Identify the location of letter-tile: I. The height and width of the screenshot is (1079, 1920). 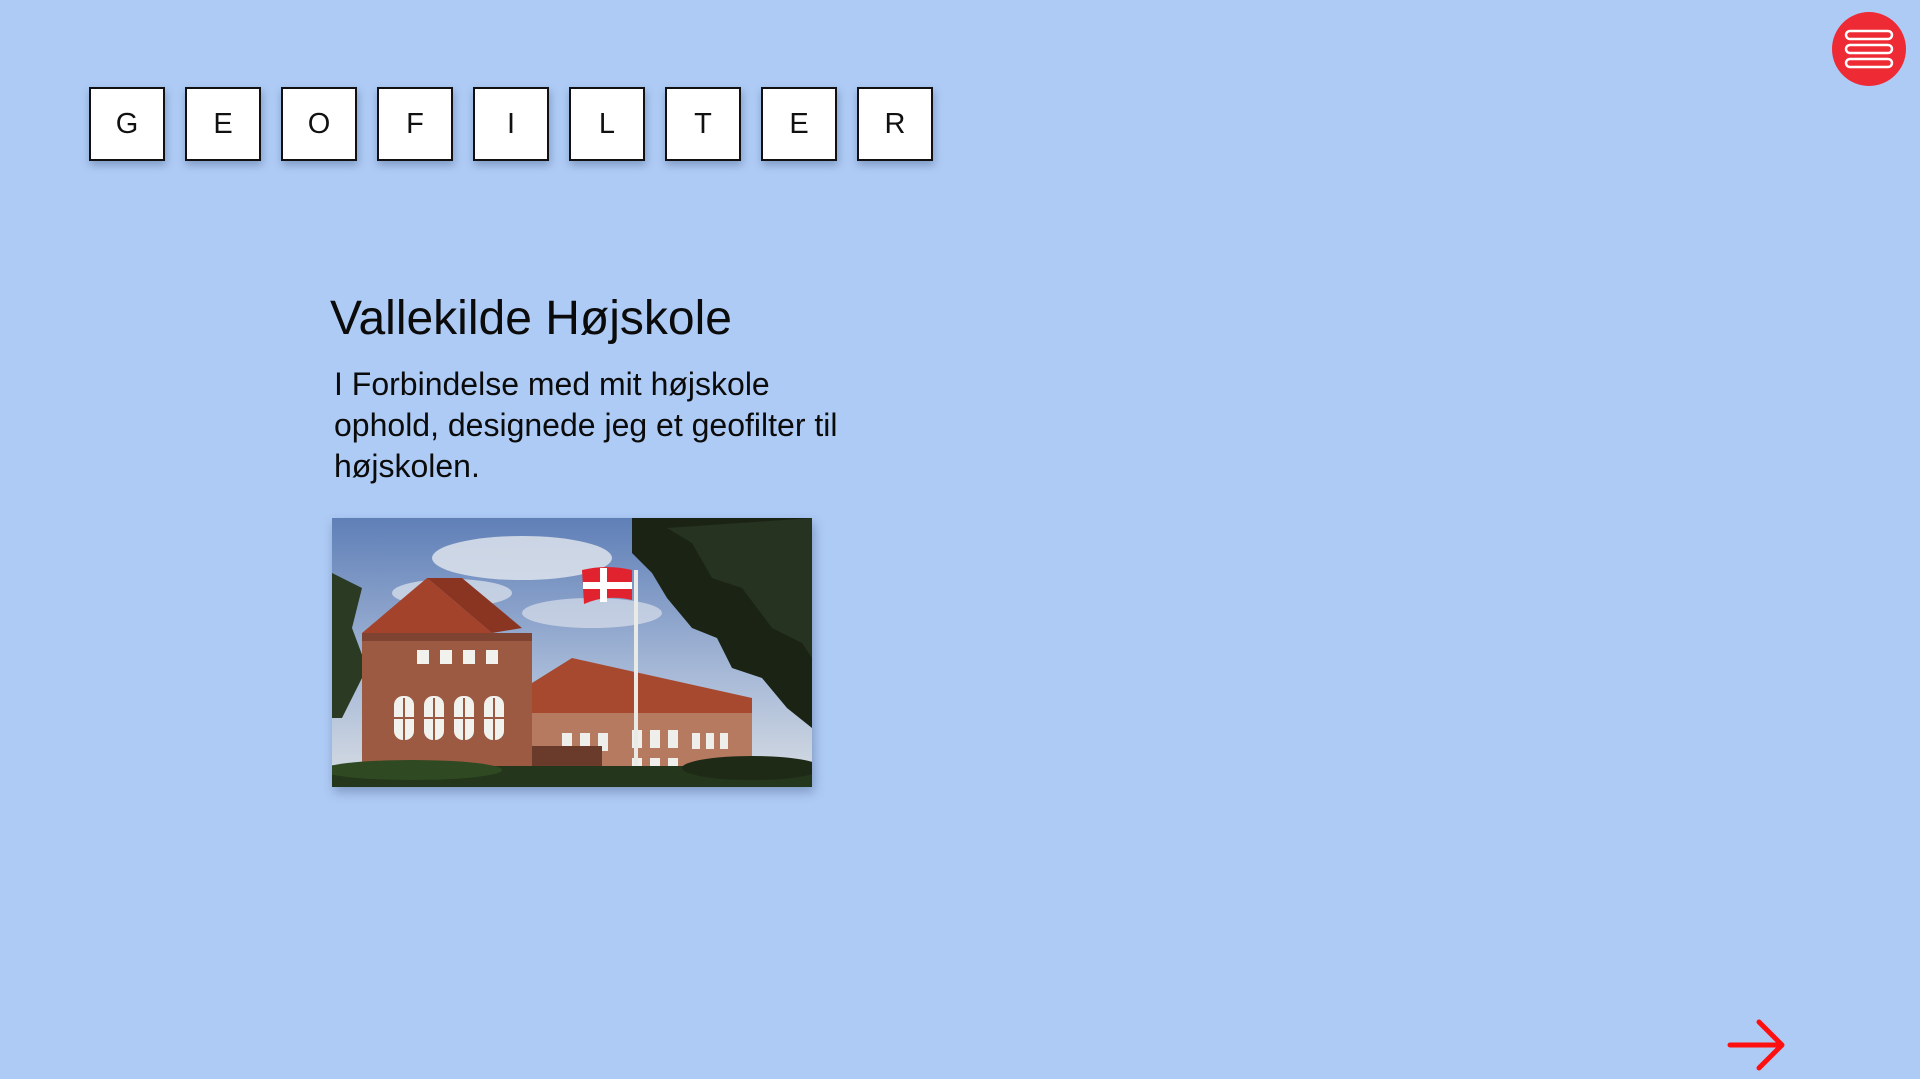
(511, 124).